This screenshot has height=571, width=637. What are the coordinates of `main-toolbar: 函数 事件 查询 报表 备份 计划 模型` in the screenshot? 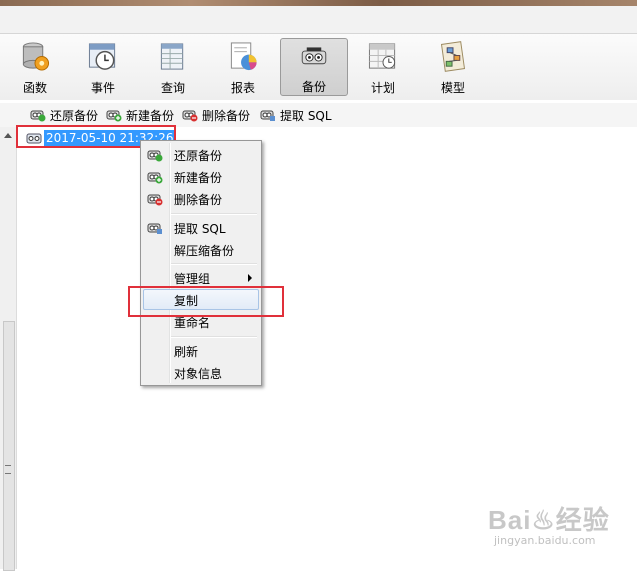 It's located at (318, 67).